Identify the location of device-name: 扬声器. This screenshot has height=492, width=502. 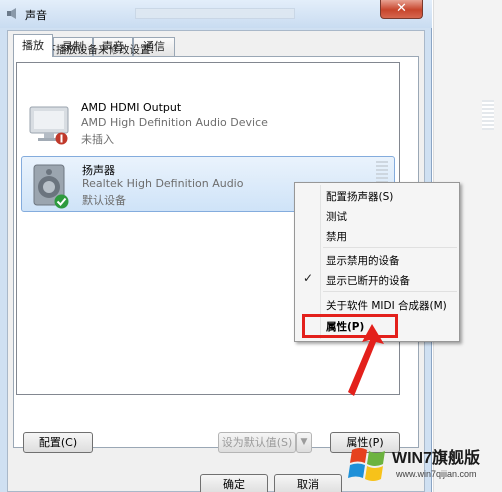
(98, 170).